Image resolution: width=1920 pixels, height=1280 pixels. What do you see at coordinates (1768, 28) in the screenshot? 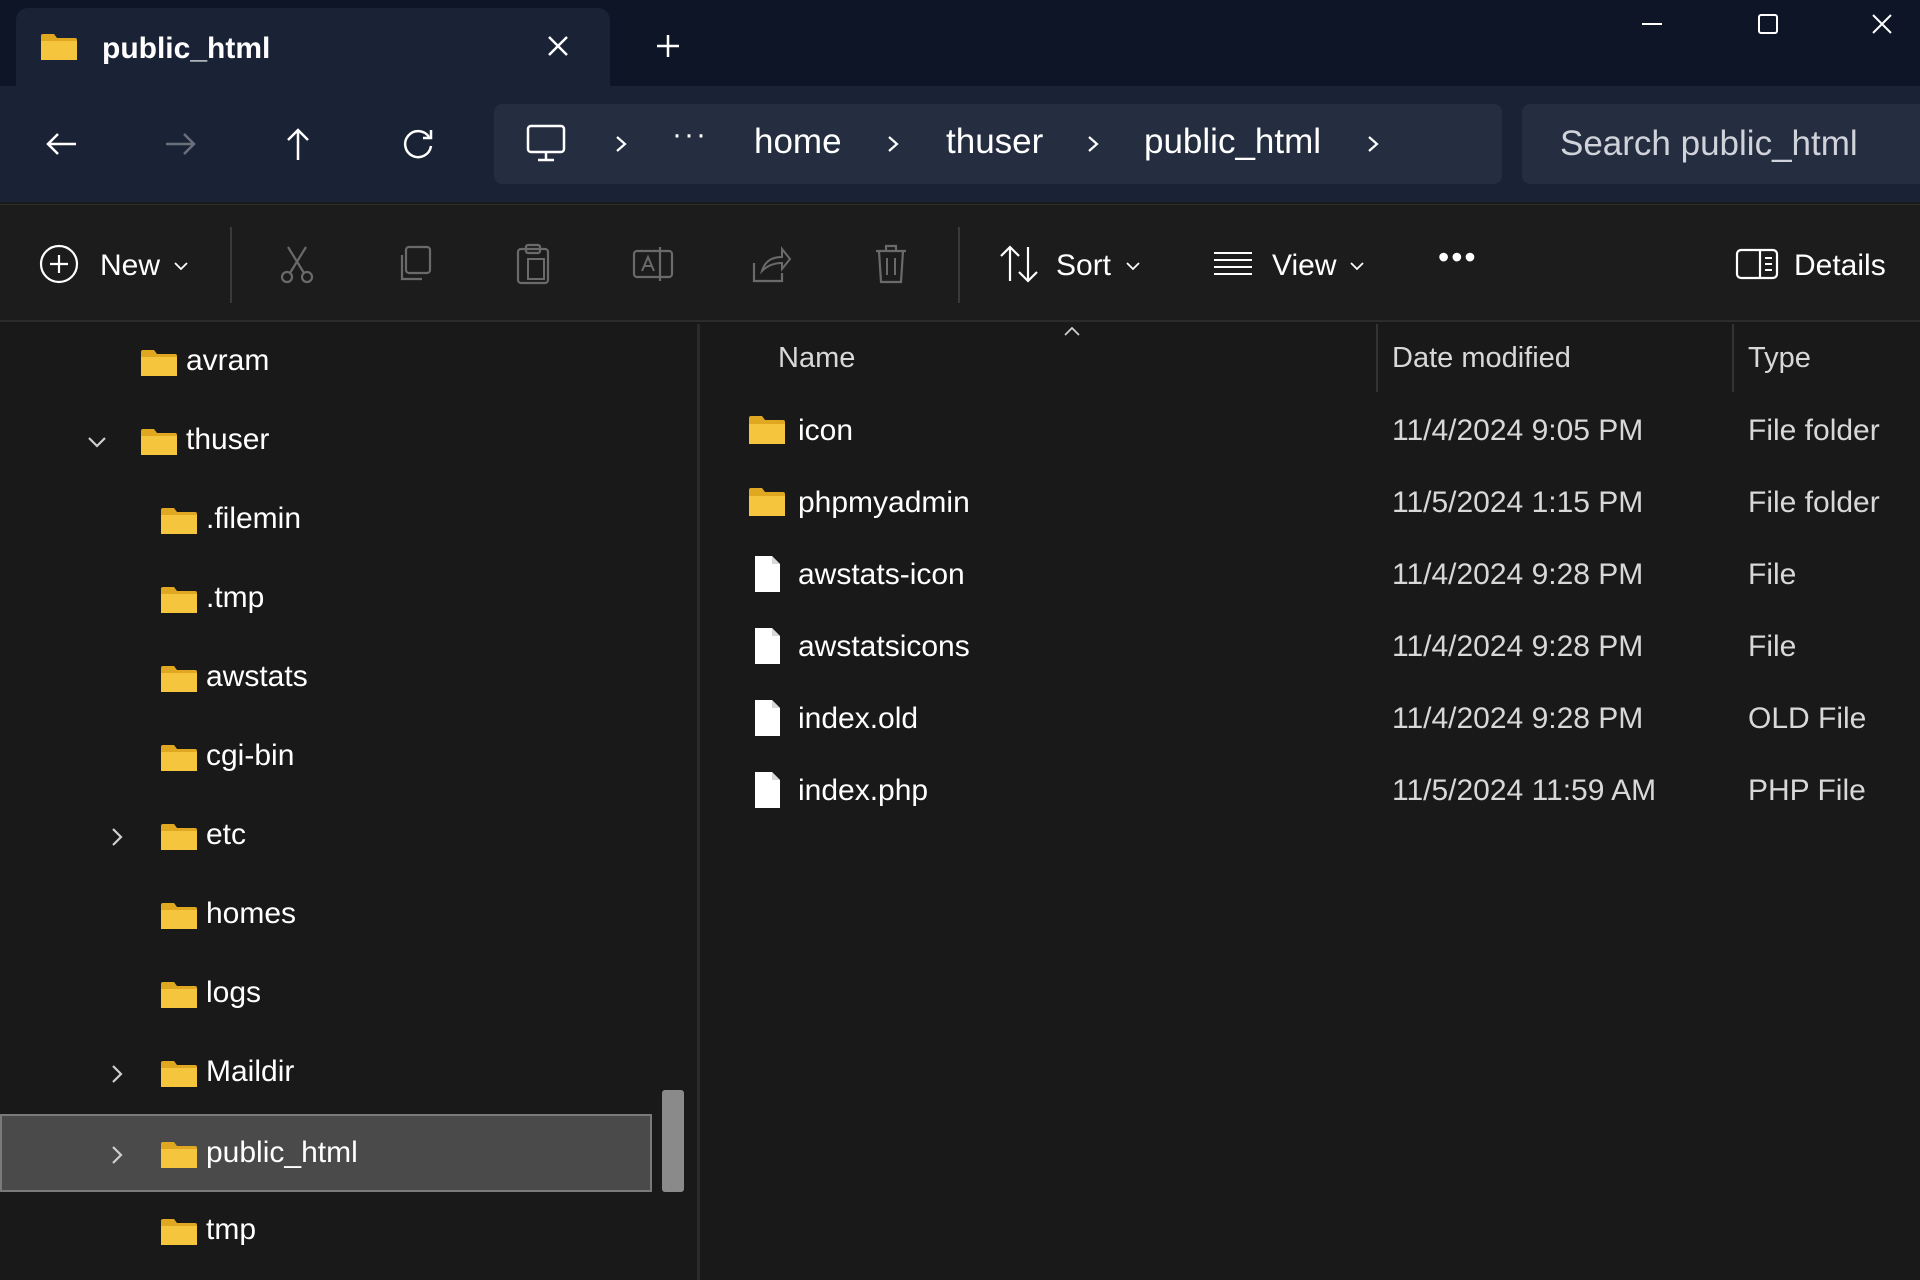
I see `maximize-icon` at bounding box center [1768, 28].